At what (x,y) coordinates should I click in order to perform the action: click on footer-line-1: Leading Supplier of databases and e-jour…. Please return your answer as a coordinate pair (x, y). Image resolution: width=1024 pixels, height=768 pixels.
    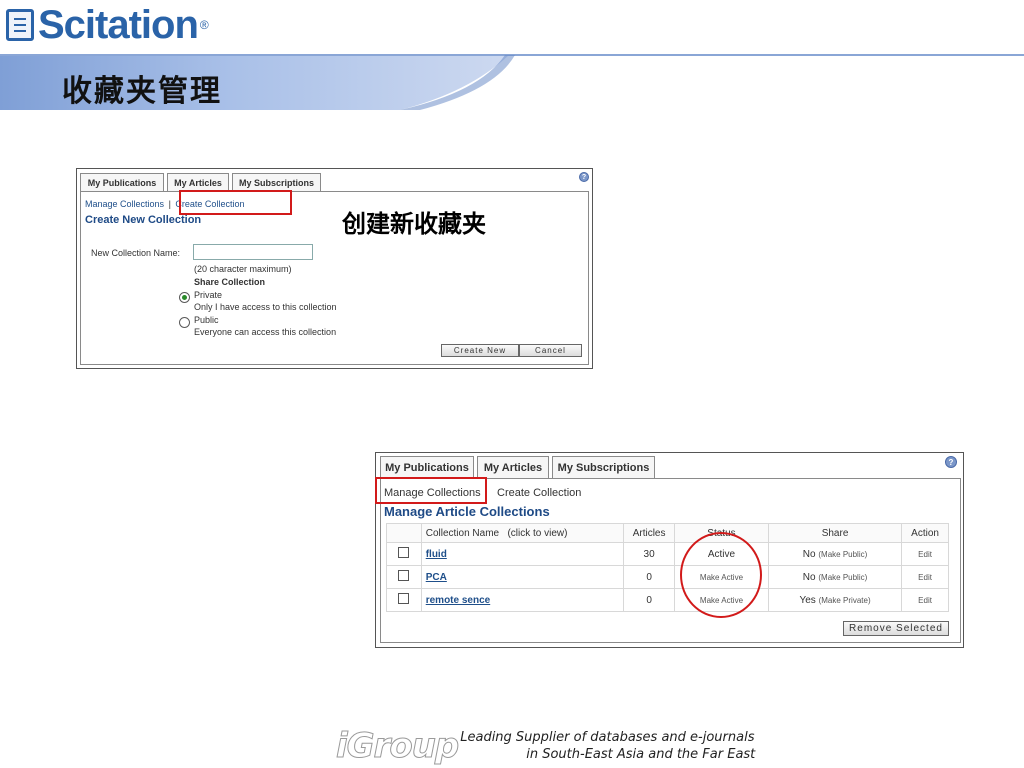
    Looking at the image, I should click on (607, 737).